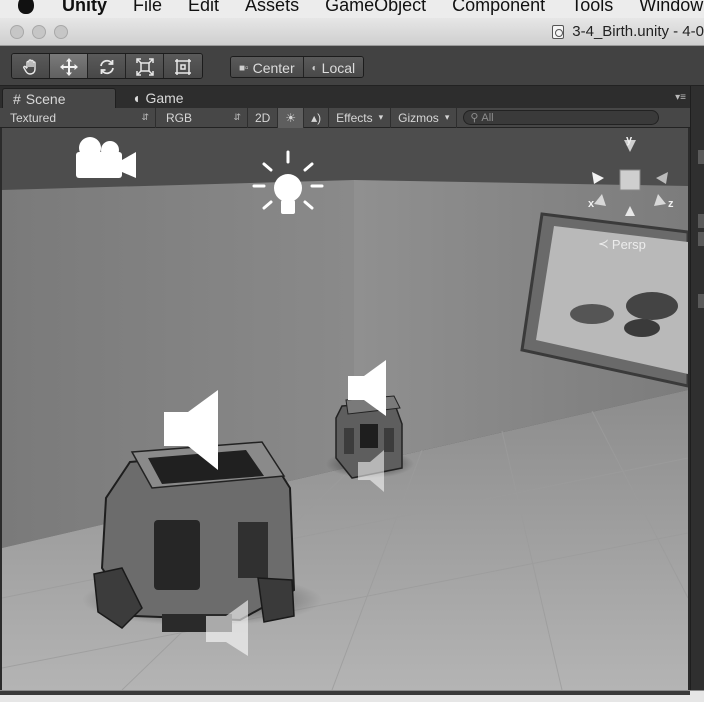  I want to click on hand-icon, so click(29, 67).